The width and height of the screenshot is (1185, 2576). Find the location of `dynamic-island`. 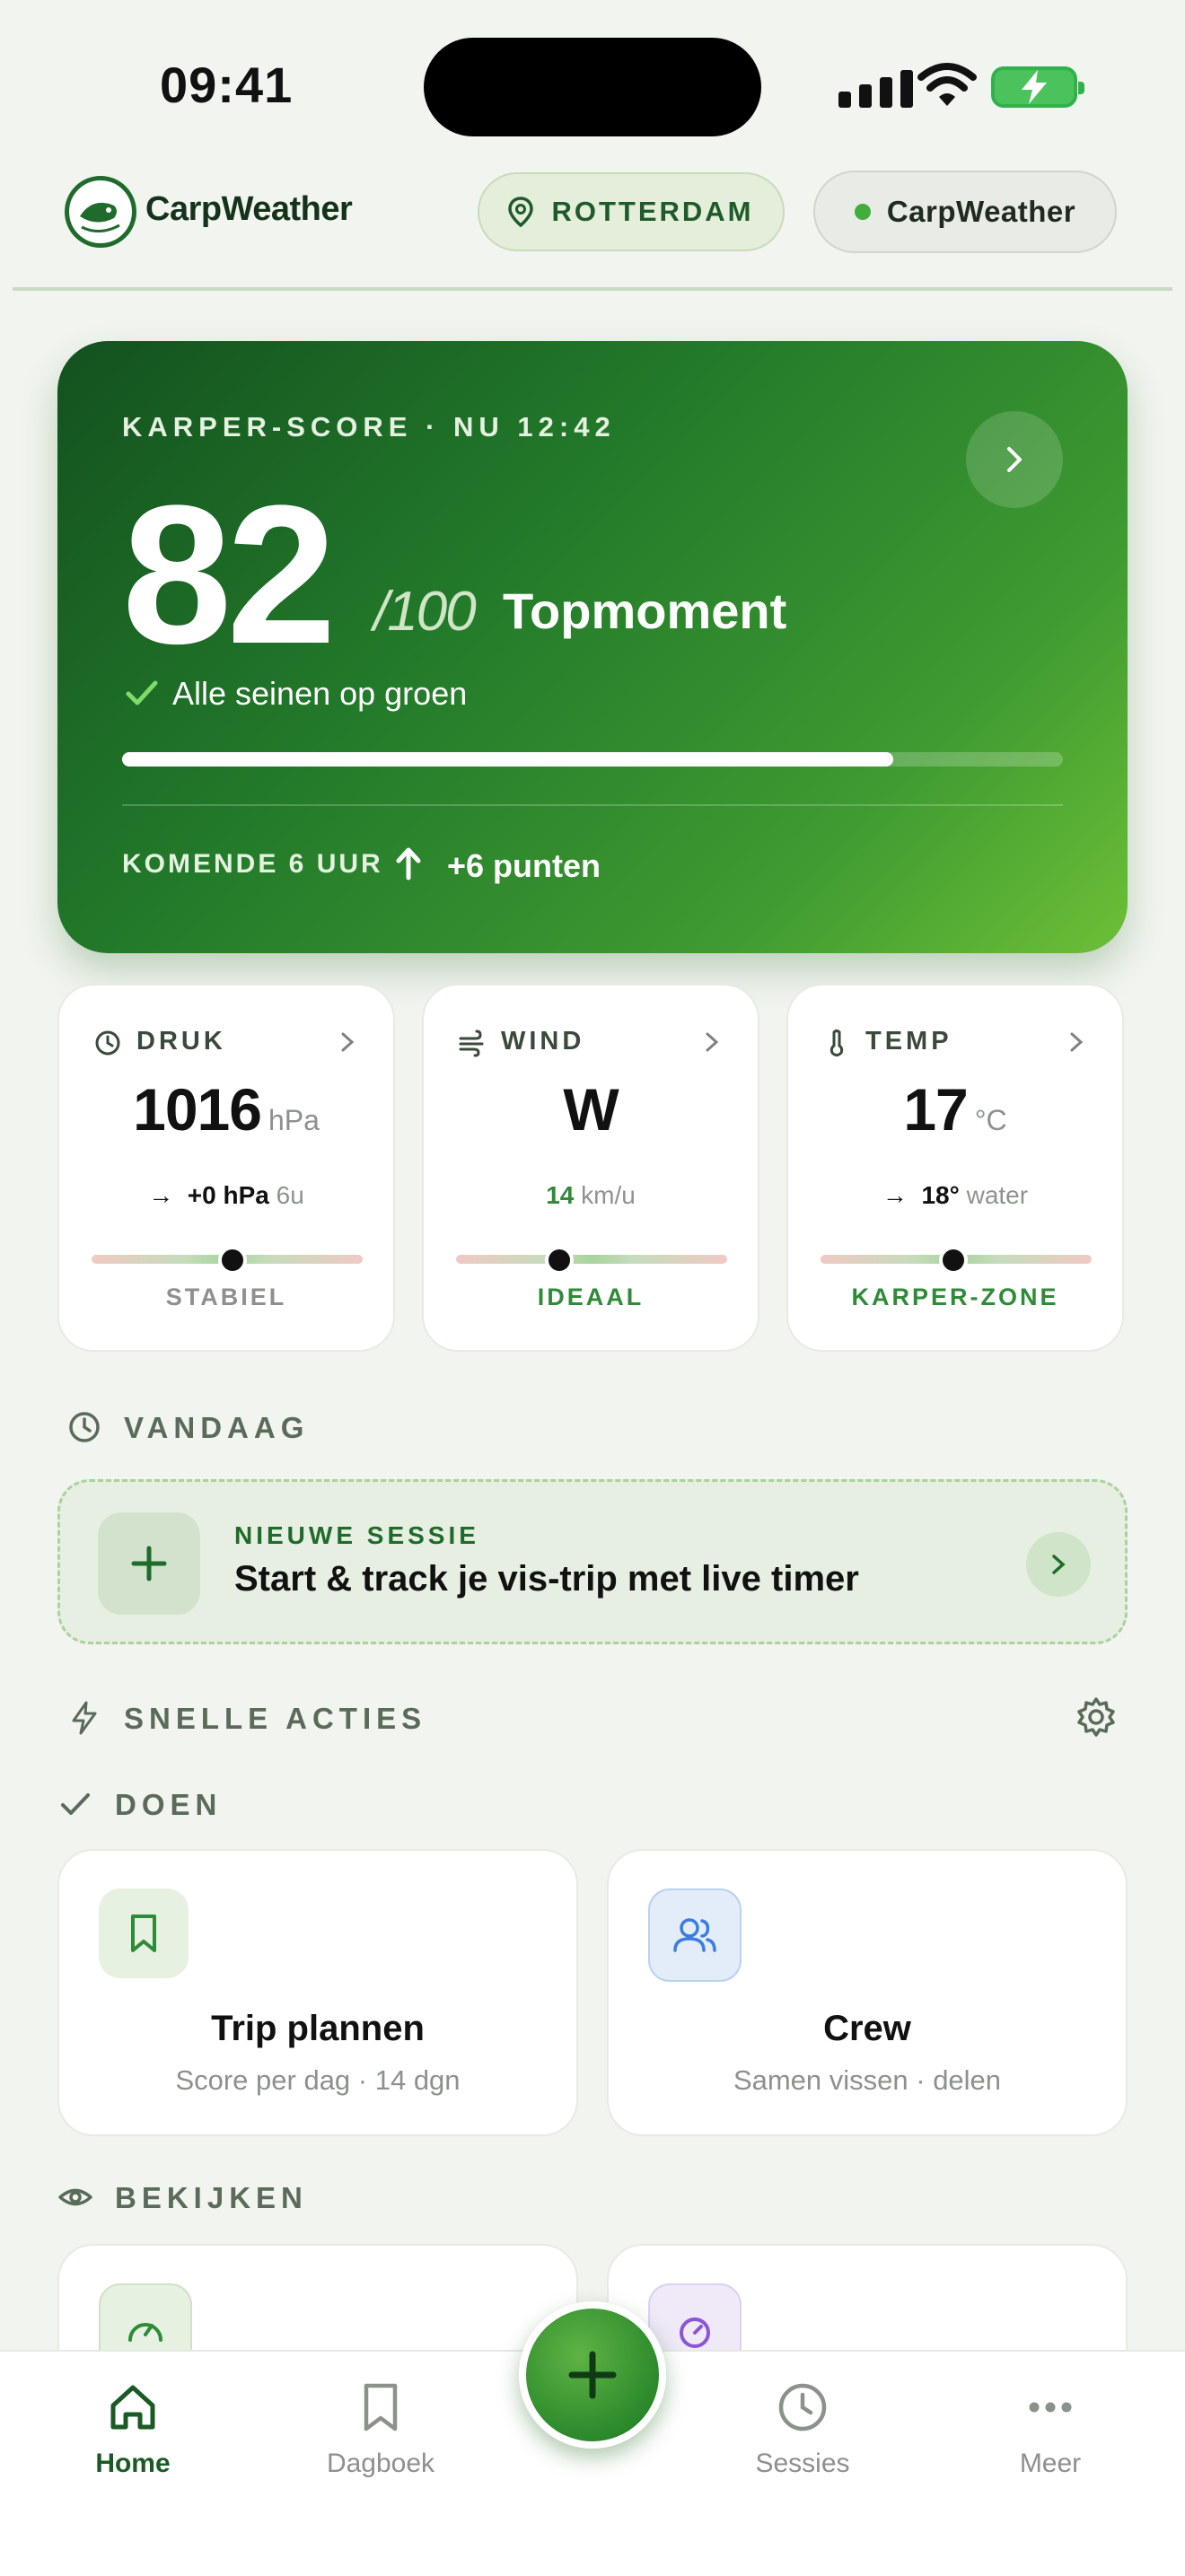

dynamic-island is located at coordinates (592, 87).